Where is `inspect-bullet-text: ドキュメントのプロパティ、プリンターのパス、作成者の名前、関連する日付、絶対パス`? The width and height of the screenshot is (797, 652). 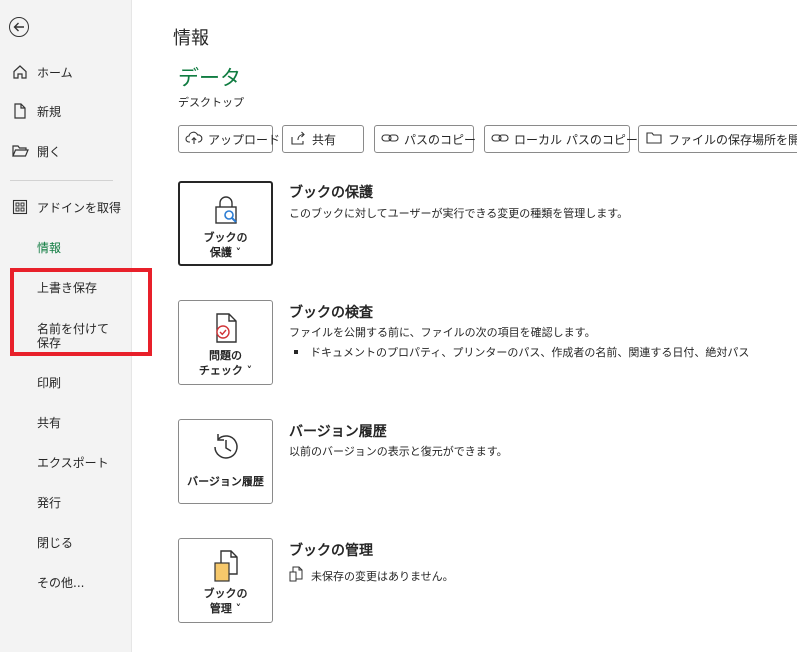 inspect-bullet-text: ドキュメントのプロパティ、プリンターのパス、作成者の名前、関連する日付、絶対パス is located at coordinates (530, 352).